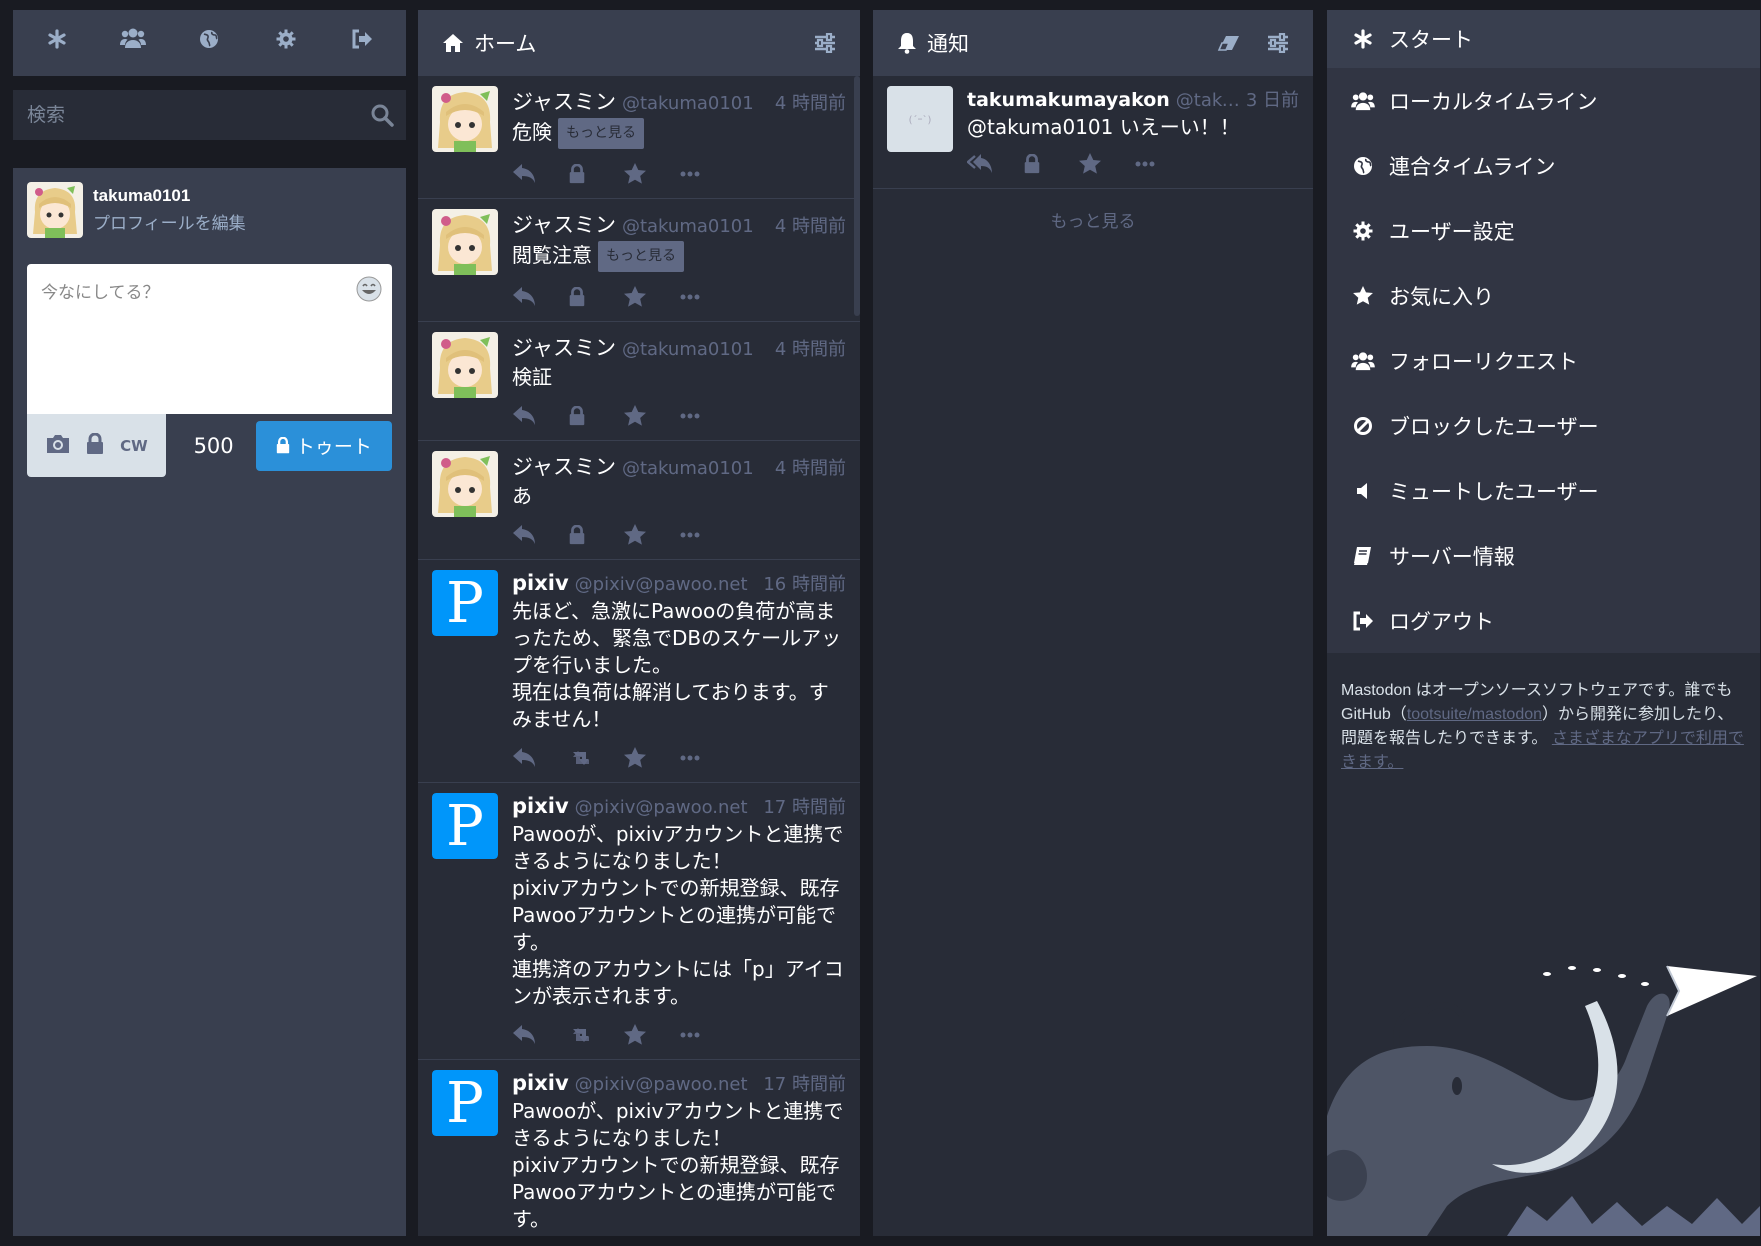 The height and width of the screenshot is (1246, 1761). I want to click on avatar: (´ｰ`), so click(920, 119).